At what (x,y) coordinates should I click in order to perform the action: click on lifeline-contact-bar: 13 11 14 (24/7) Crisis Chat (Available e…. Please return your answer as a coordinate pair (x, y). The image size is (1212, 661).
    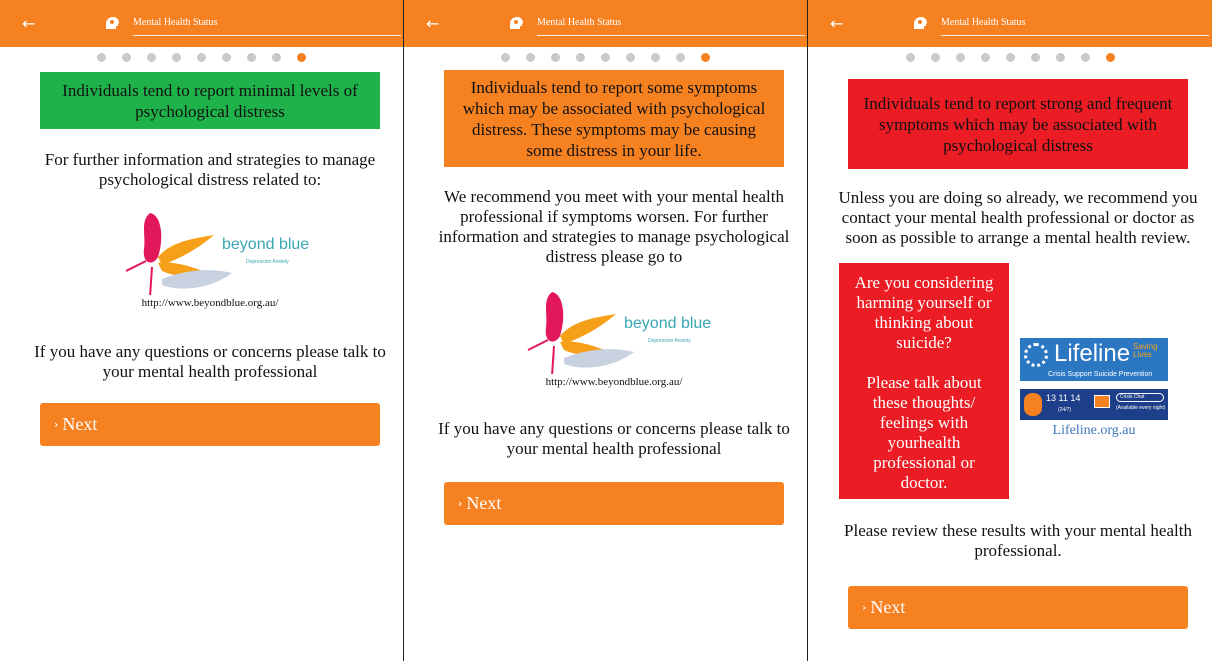
    Looking at the image, I should click on (1094, 404).